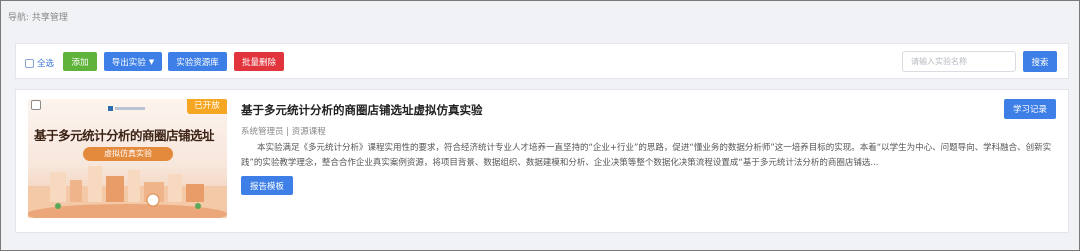  What do you see at coordinates (151, 61) in the screenshot?
I see `caret-down-icon: ▼` at bounding box center [151, 61].